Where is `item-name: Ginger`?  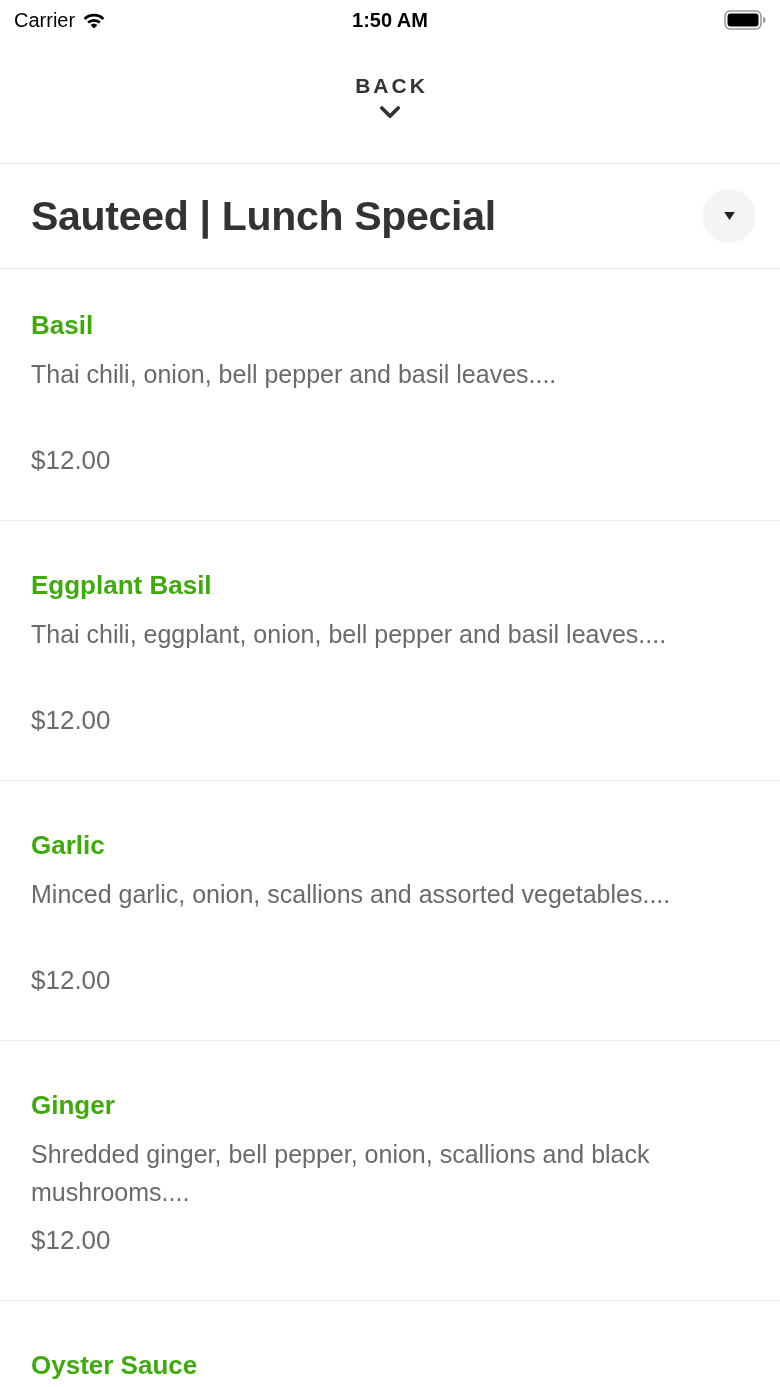 item-name: Ginger is located at coordinates (73, 1105).